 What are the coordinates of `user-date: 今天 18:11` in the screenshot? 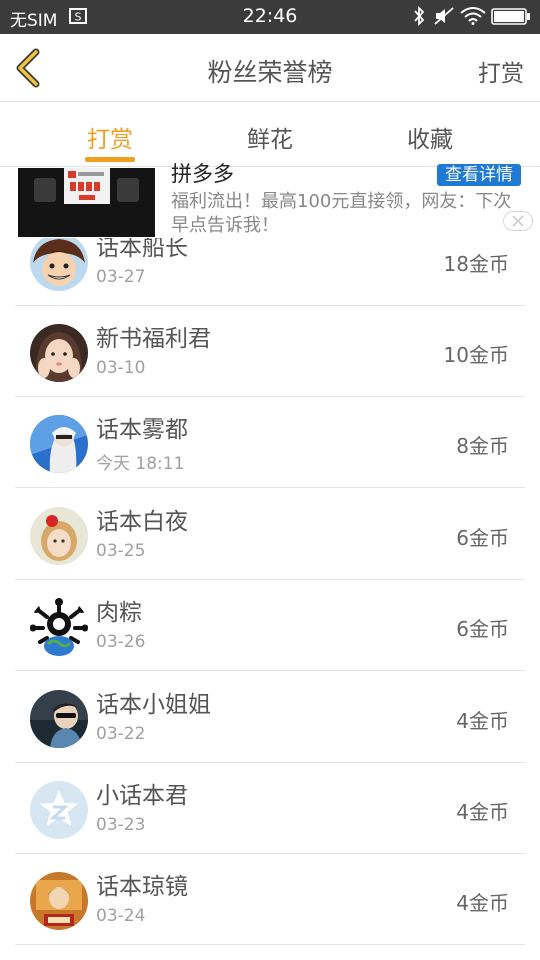 It's located at (140, 464).